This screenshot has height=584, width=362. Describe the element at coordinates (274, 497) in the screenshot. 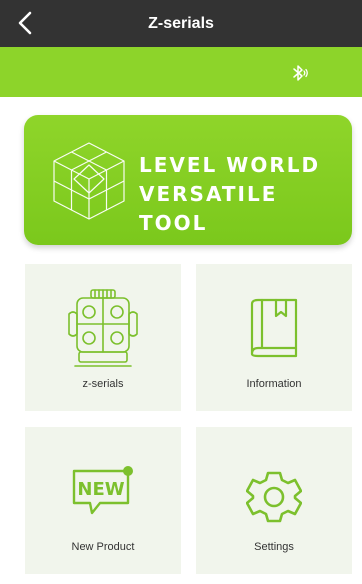

I see `gear-icon` at that location.